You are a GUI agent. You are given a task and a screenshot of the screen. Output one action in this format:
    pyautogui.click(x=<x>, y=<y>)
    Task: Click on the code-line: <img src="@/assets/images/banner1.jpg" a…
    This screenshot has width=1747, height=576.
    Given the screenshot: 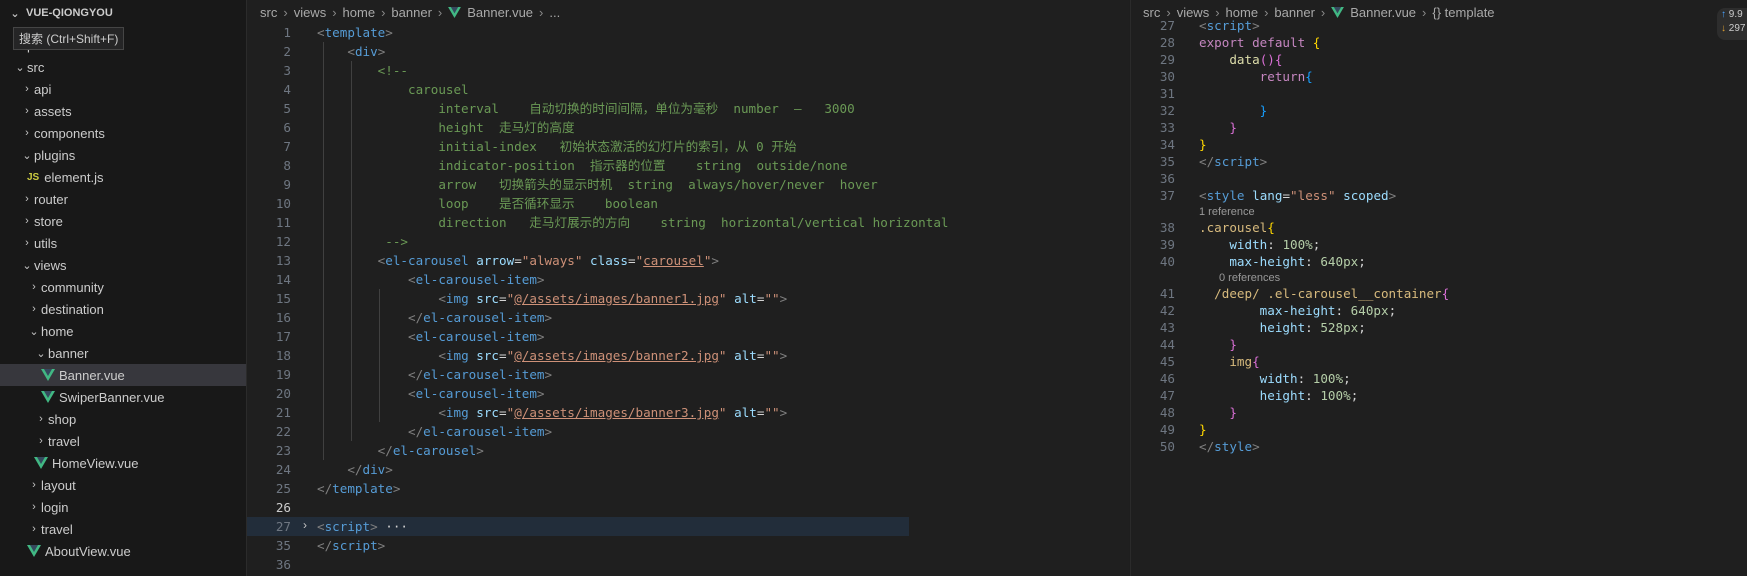 What is the action you would take?
    pyautogui.click(x=552, y=298)
    